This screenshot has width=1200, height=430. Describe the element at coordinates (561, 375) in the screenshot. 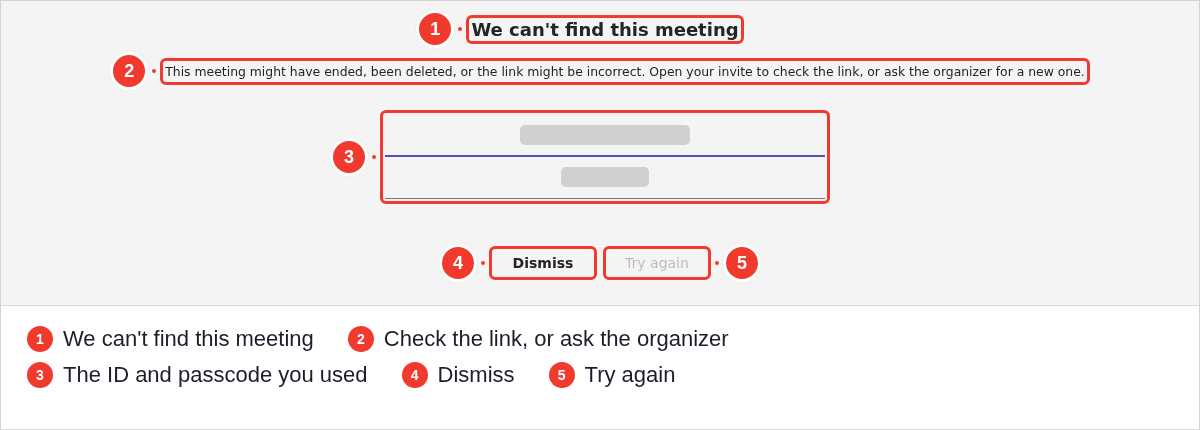

I see `legend-badge: 5` at that location.